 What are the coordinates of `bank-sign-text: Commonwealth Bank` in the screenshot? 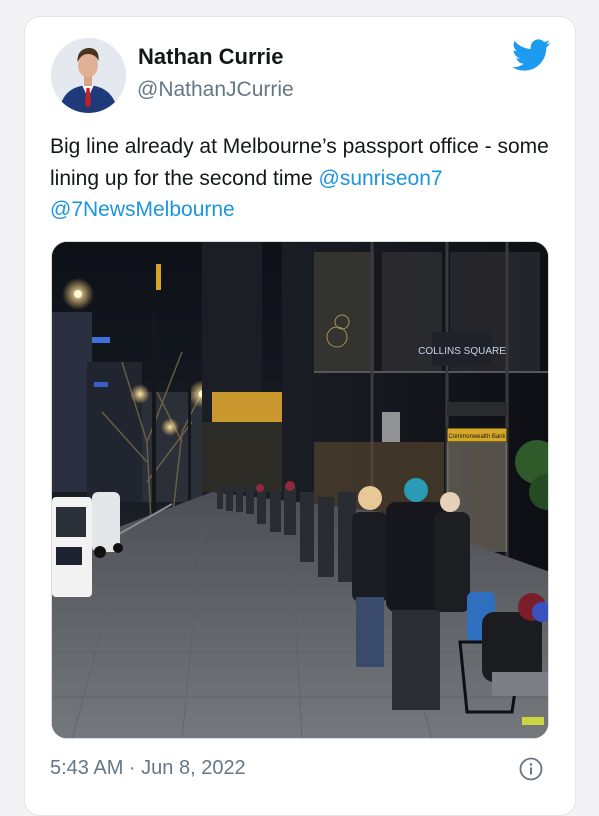 It's located at (477, 437).